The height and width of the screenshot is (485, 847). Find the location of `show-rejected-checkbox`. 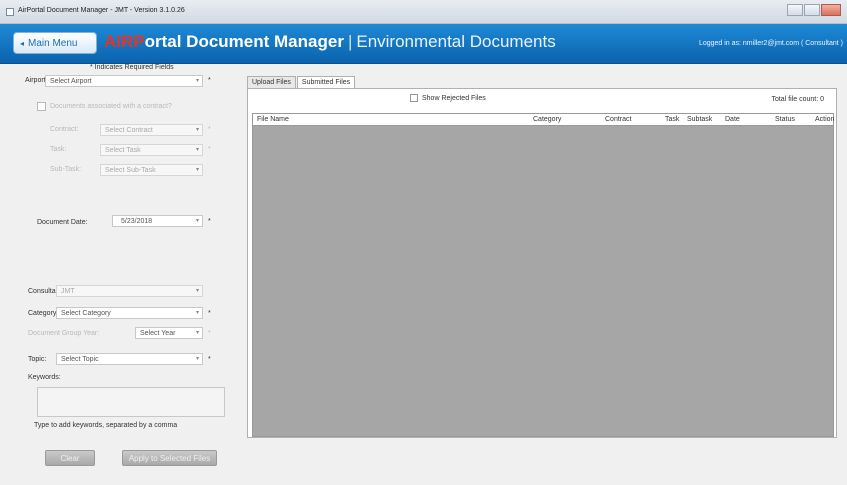

show-rejected-checkbox is located at coordinates (414, 98).